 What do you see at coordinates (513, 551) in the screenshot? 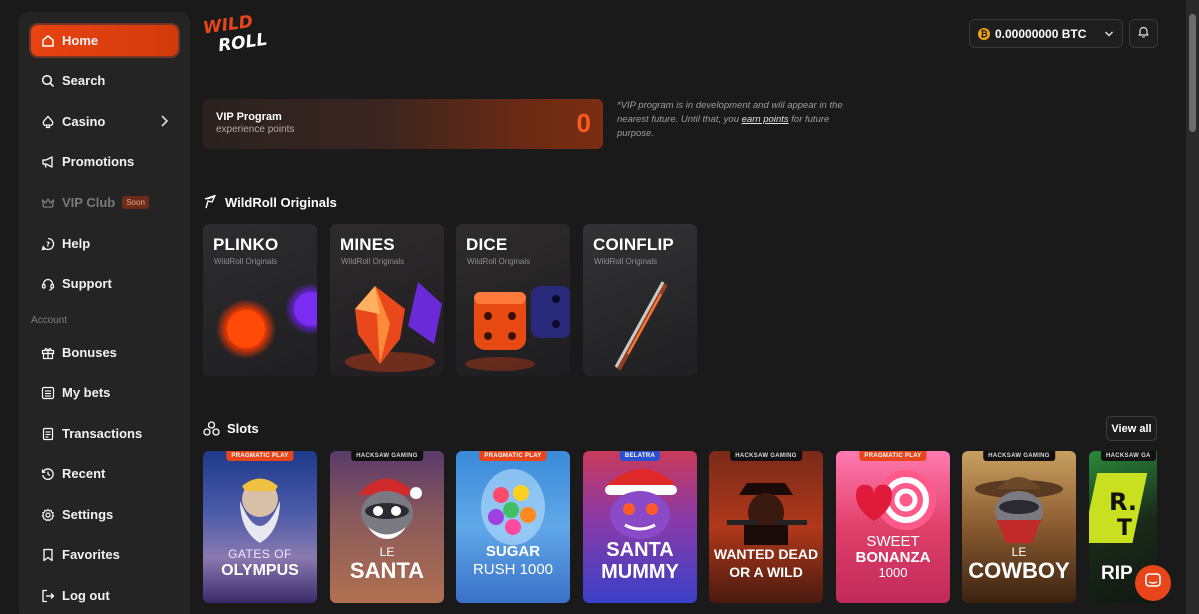
I see `slot-title-line1: SUGAR` at bounding box center [513, 551].